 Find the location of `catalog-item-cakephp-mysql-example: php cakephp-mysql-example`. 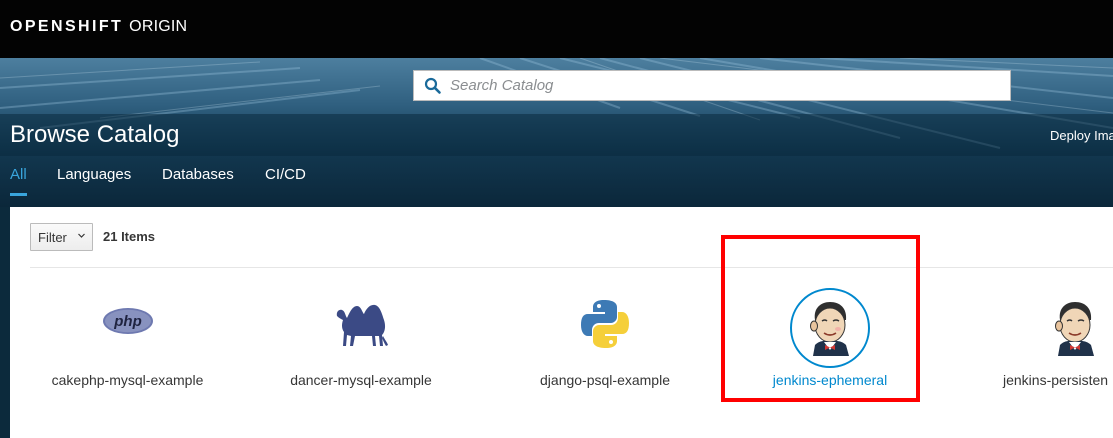

catalog-item-cakephp-mysql-example: php cakephp-mysql-example is located at coordinates (127, 358).